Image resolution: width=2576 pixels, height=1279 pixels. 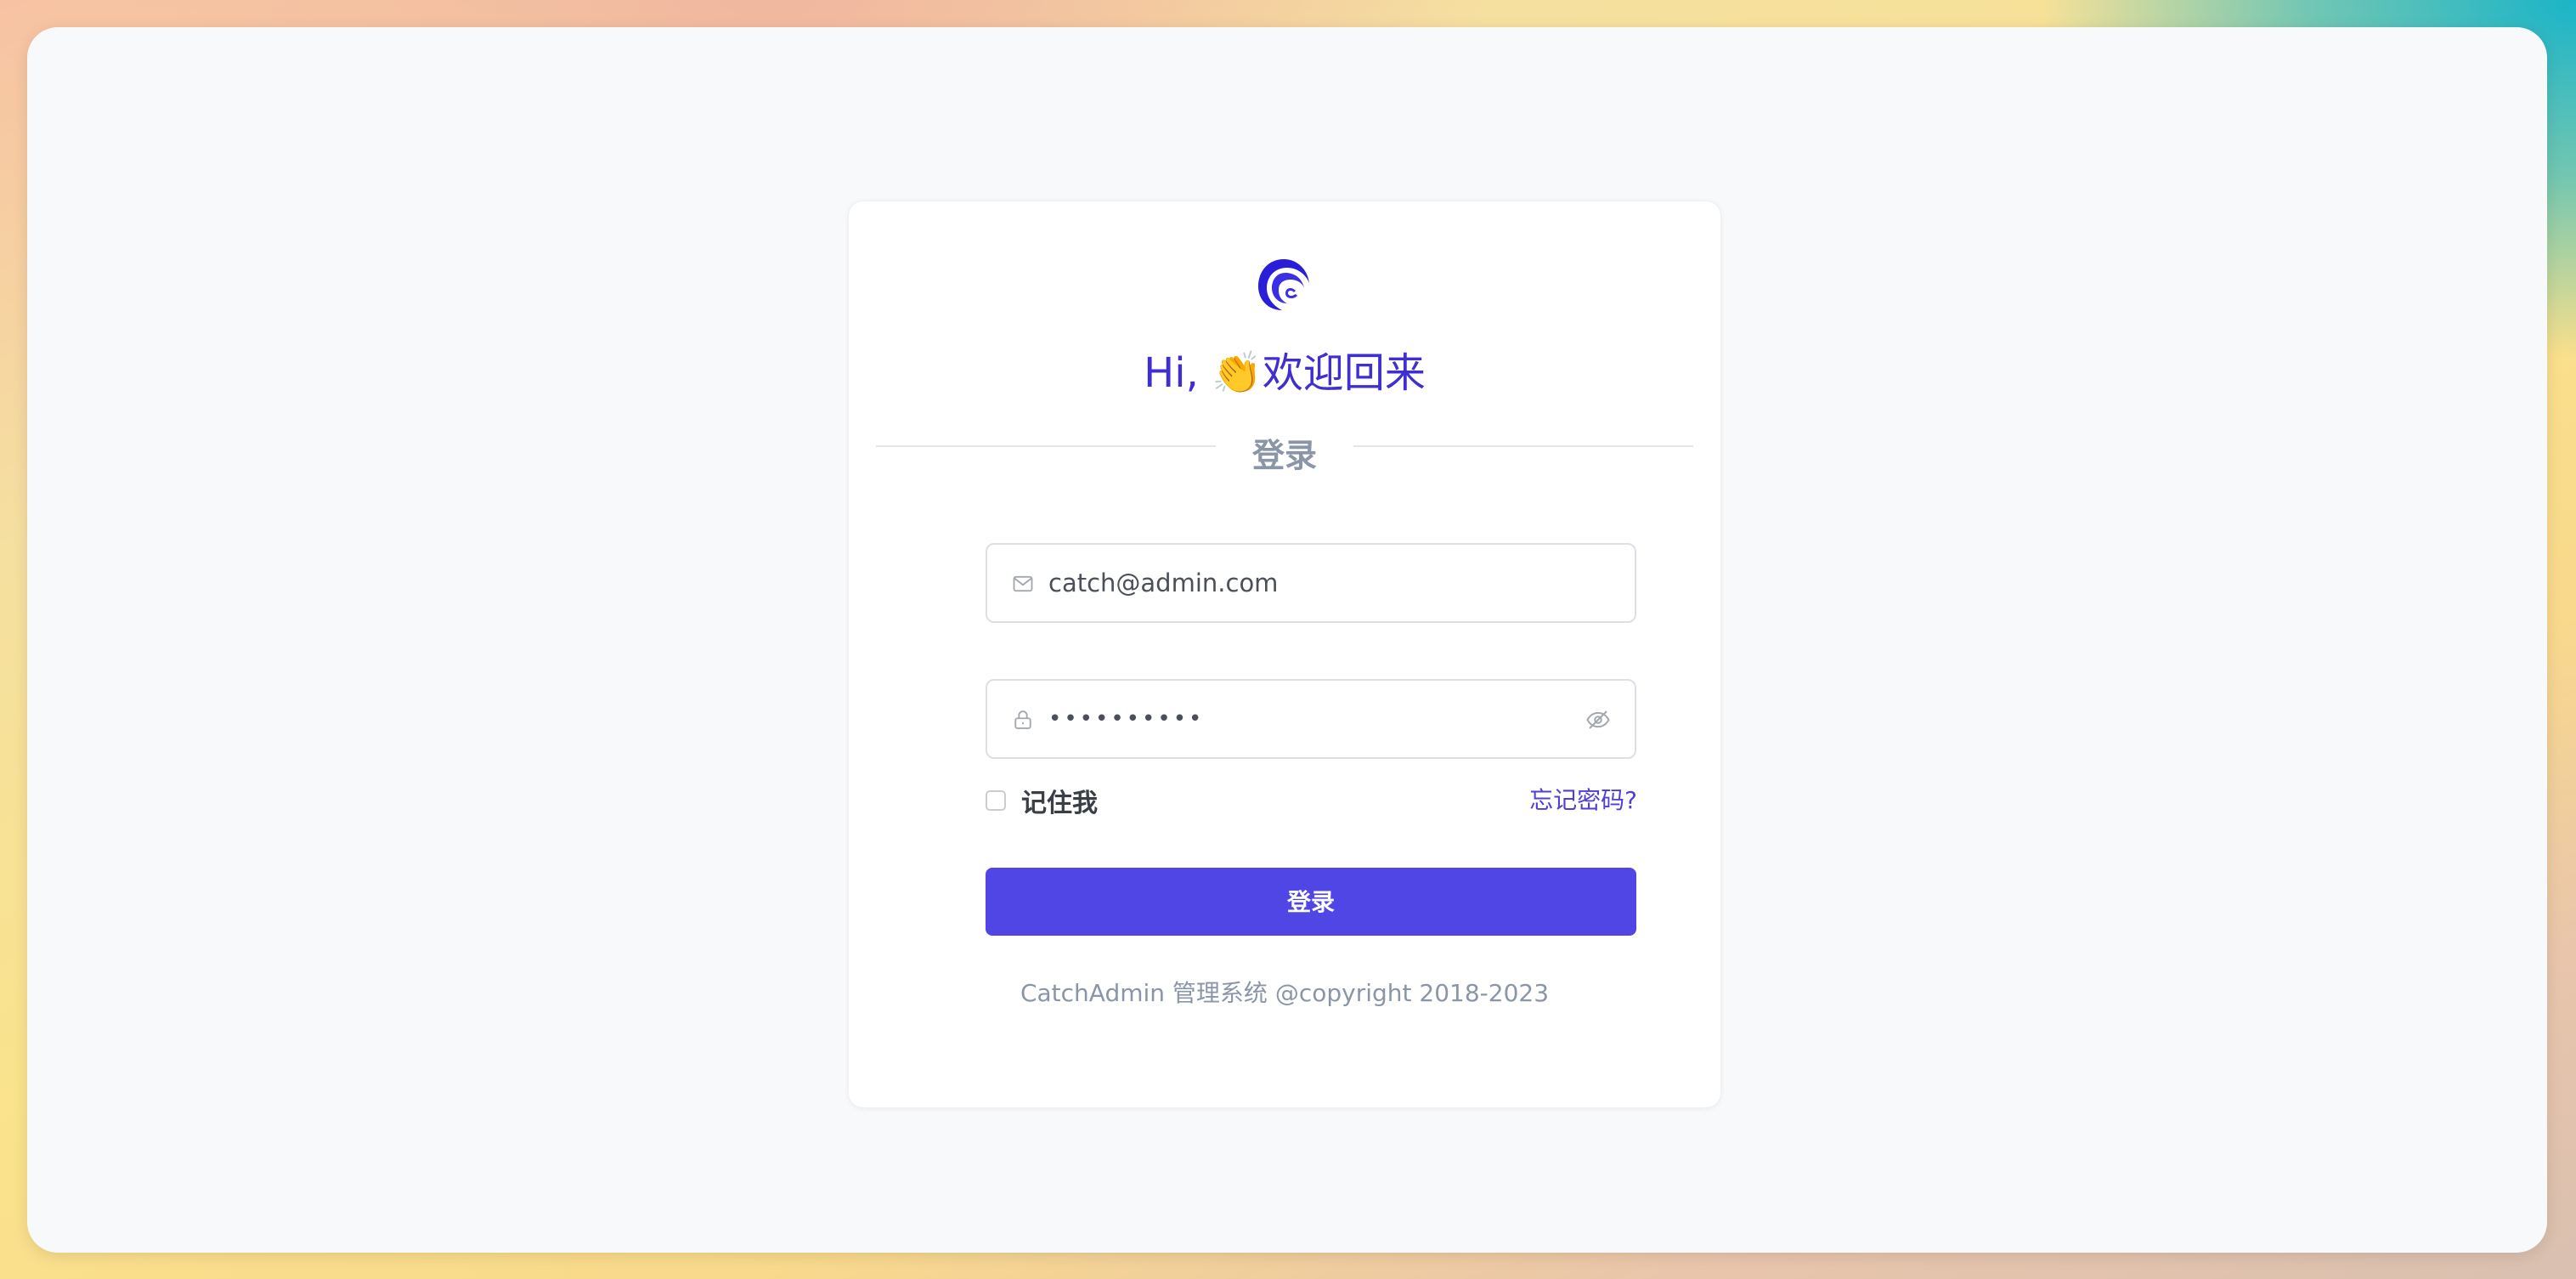 I want to click on mail-icon, so click(x=1023, y=584).